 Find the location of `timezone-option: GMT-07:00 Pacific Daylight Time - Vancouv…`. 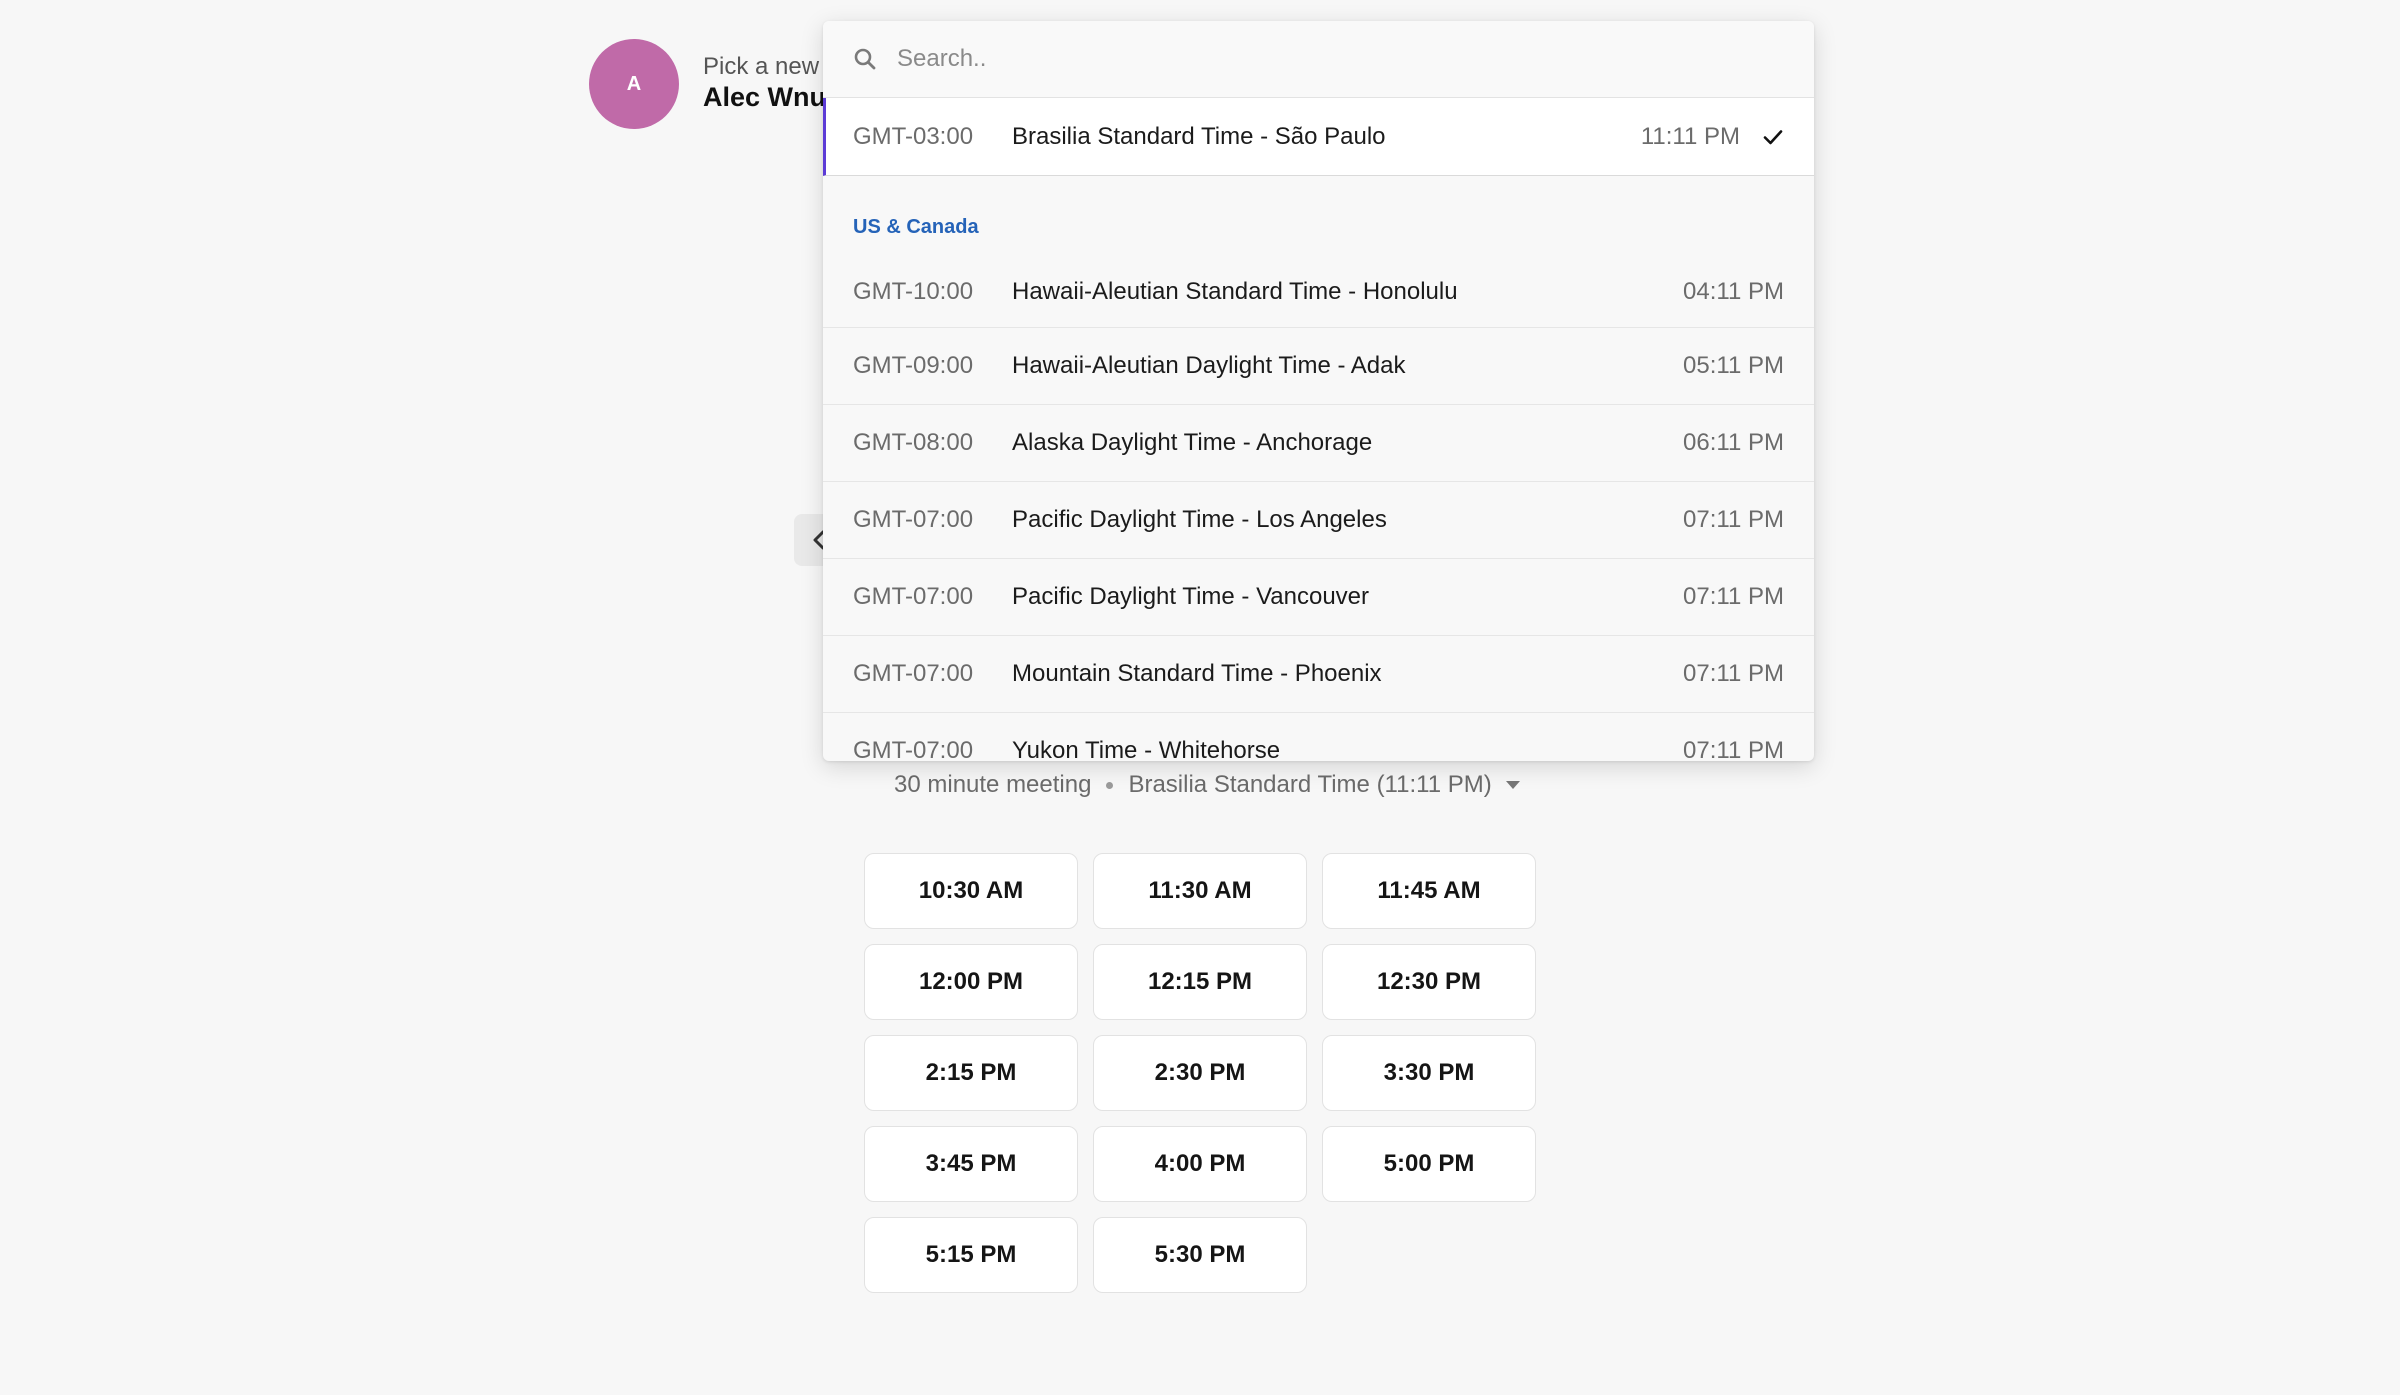

timezone-option: GMT-07:00 Pacific Daylight Time - Vancouv… is located at coordinates (1318, 597).